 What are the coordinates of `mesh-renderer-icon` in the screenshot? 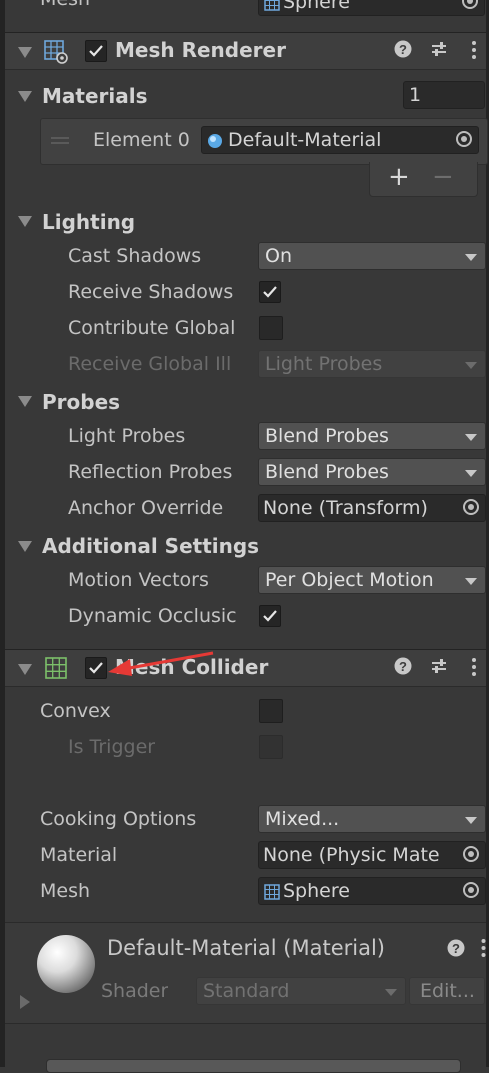 It's located at (56, 54).